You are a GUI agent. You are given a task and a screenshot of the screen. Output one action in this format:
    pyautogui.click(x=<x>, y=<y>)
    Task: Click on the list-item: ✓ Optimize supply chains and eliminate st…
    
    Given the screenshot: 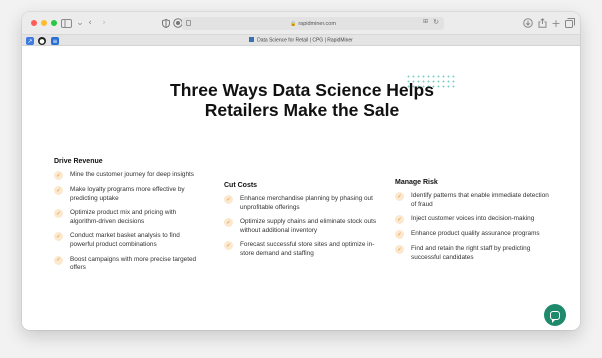 What is the action you would take?
    pyautogui.click(x=301, y=226)
    